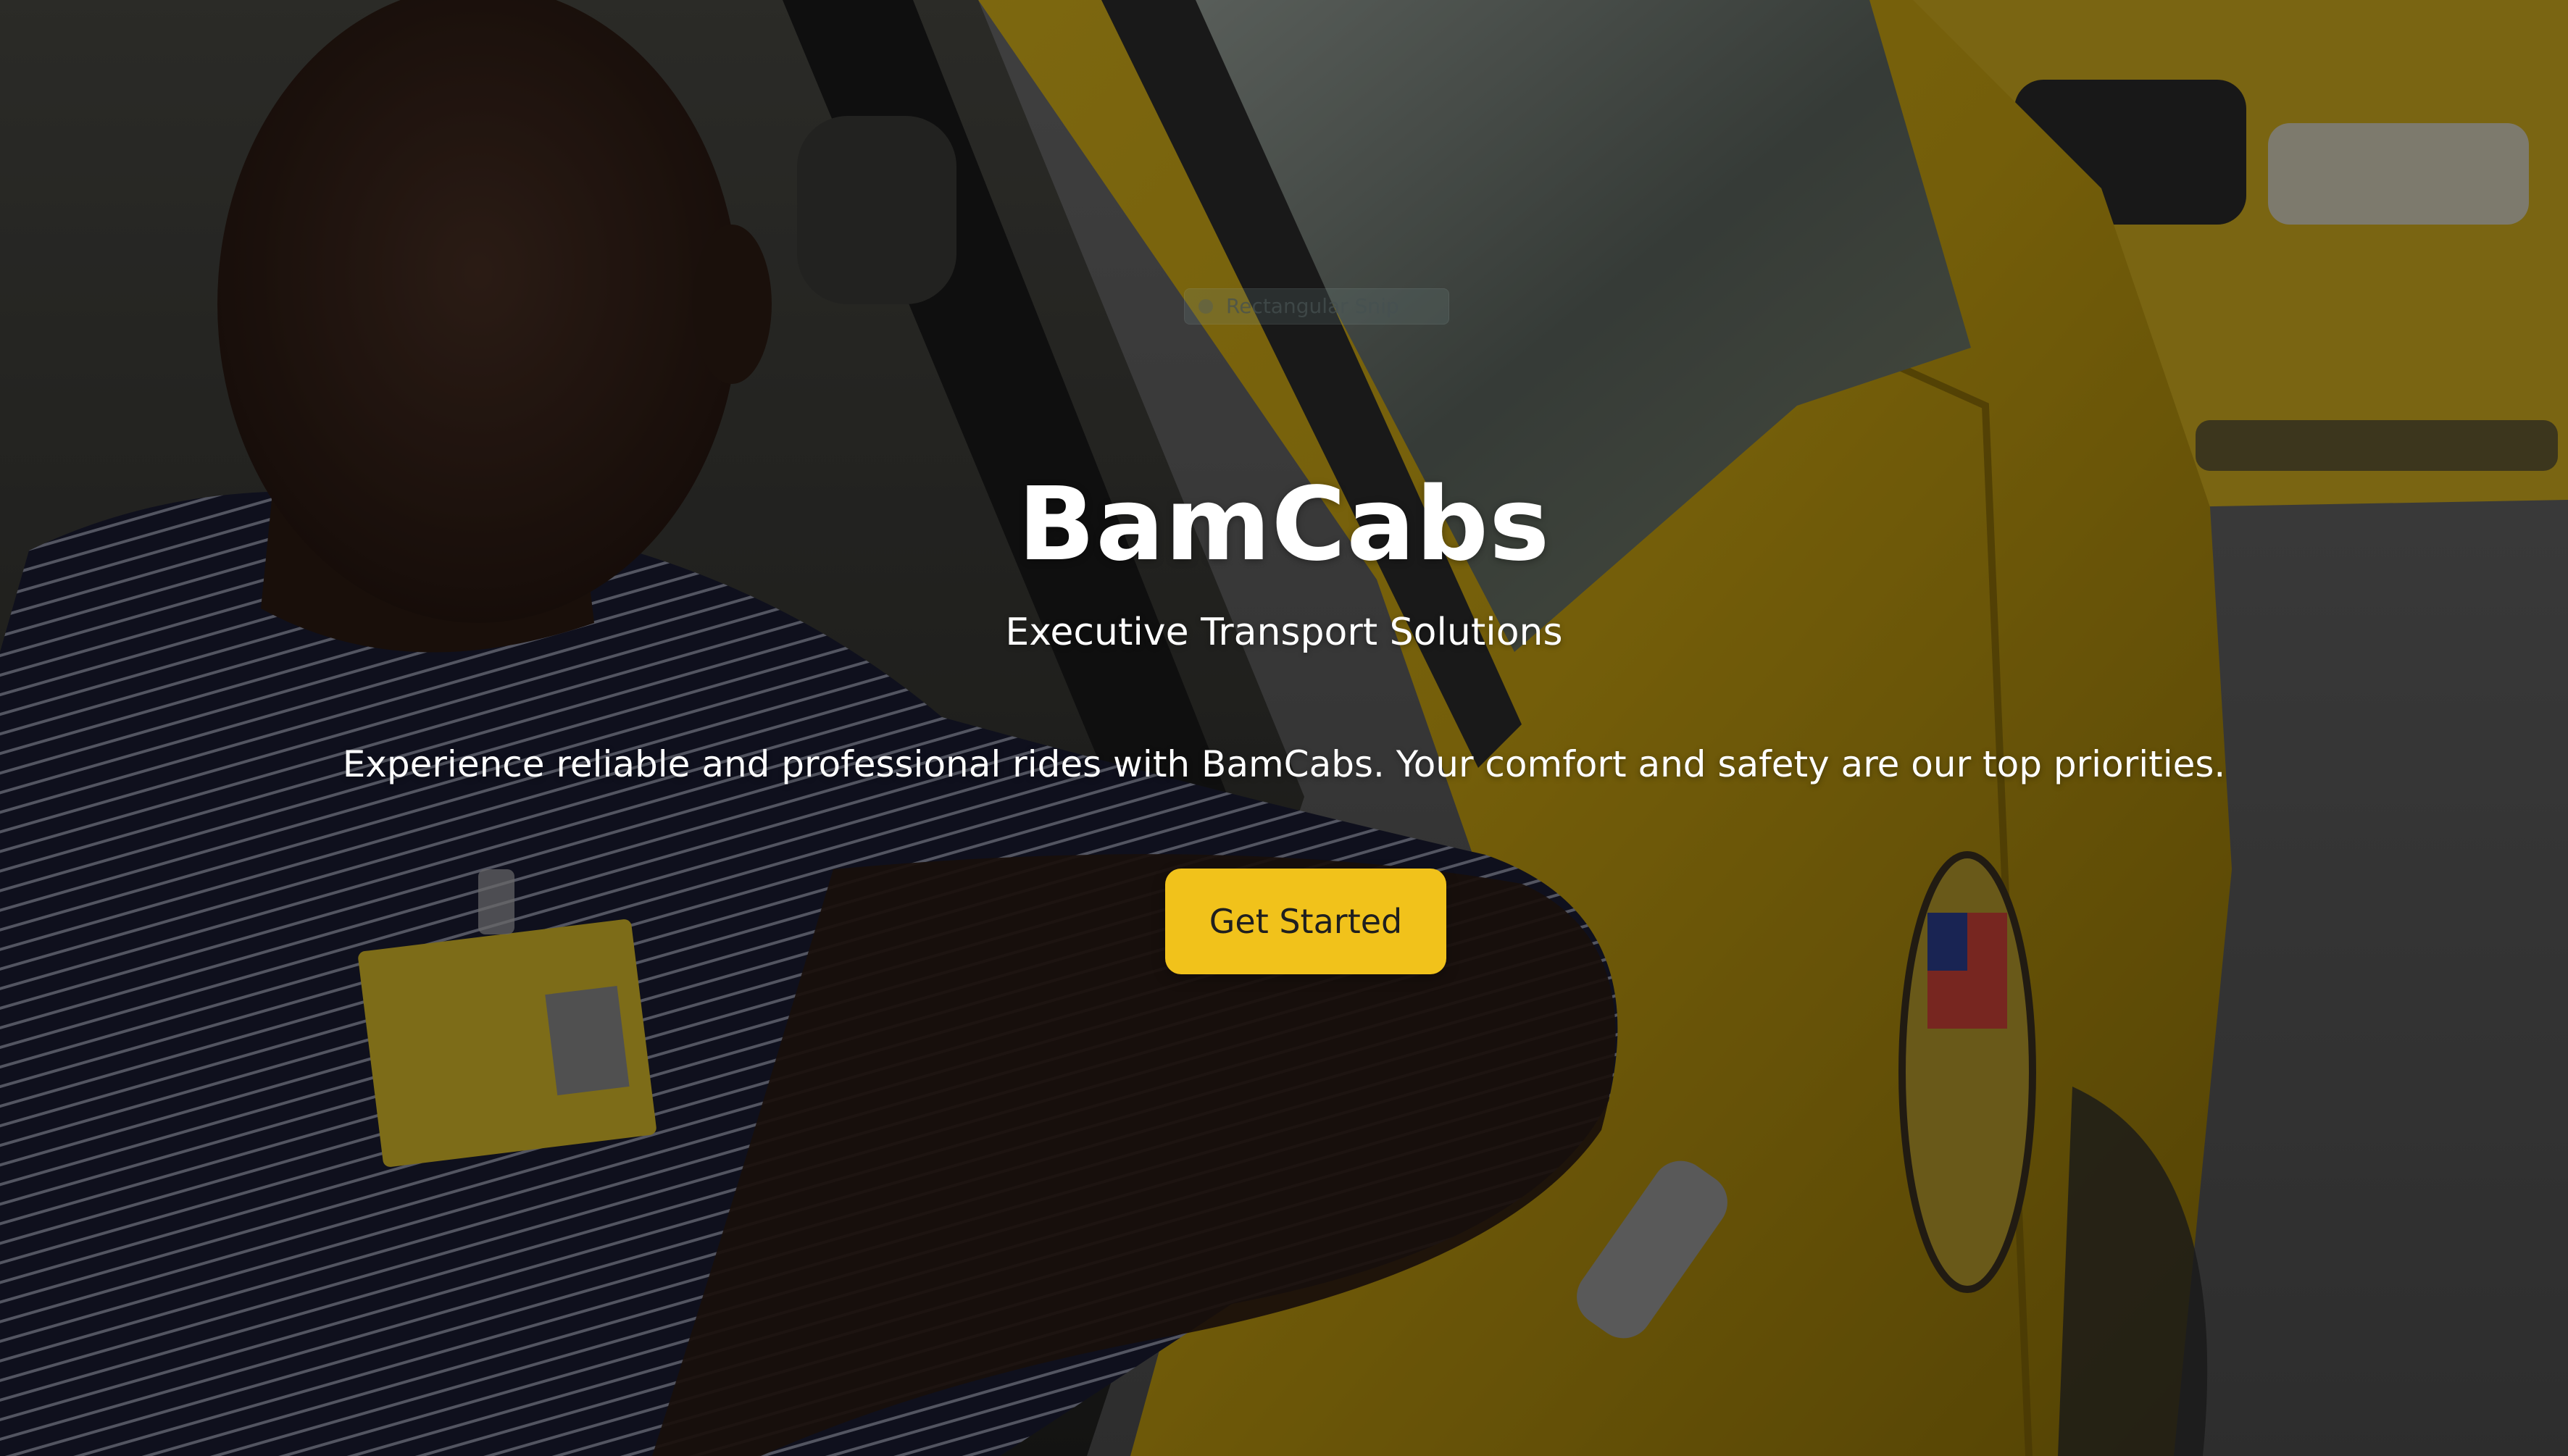 The height and width of the screenshot is (1456, 2568). Describe the element at coordinates (1305, 921) in the screenshot. I see `get-started-button: Get Started` at that location.